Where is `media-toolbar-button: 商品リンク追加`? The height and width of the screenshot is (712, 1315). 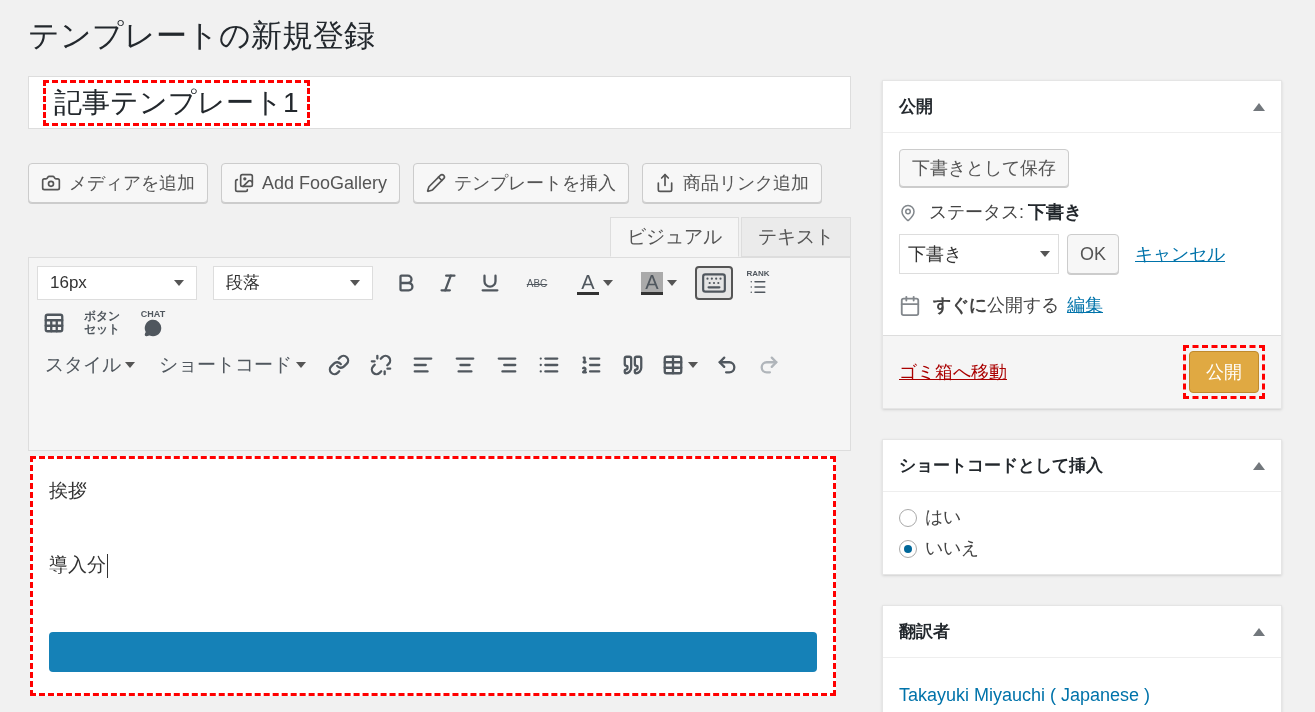
media-toolbar-button: 商品リンク追加 is located at coordinates (732, 183).